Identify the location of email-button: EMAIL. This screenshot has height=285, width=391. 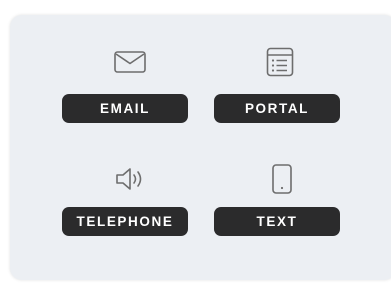
(125, 108).